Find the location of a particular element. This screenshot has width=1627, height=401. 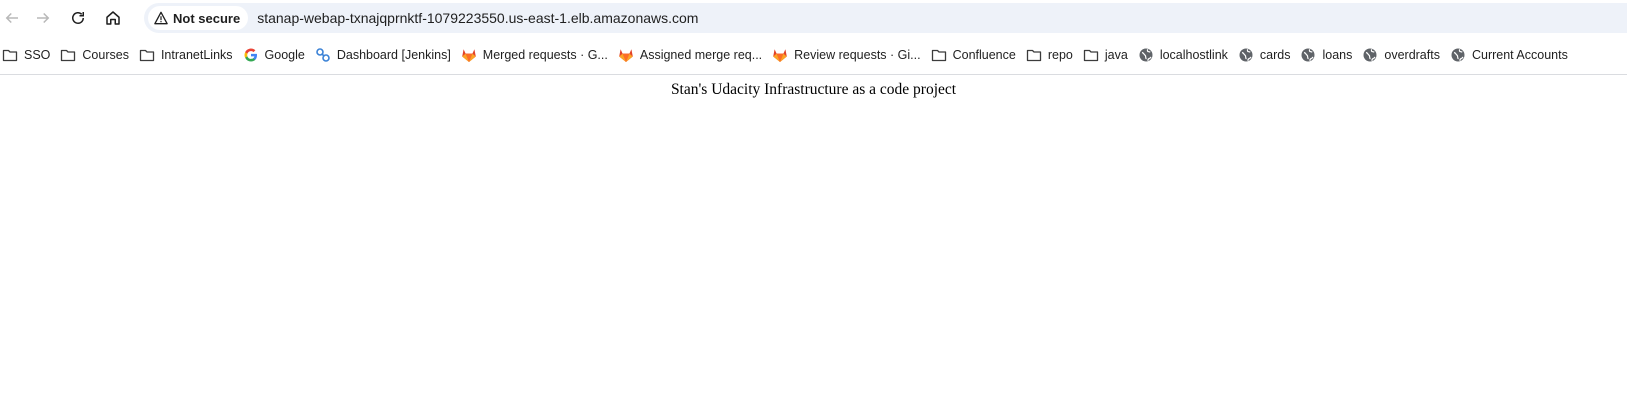

bookmark-intranetlinks: IntranetLinks is located at coordinates (189, 55).